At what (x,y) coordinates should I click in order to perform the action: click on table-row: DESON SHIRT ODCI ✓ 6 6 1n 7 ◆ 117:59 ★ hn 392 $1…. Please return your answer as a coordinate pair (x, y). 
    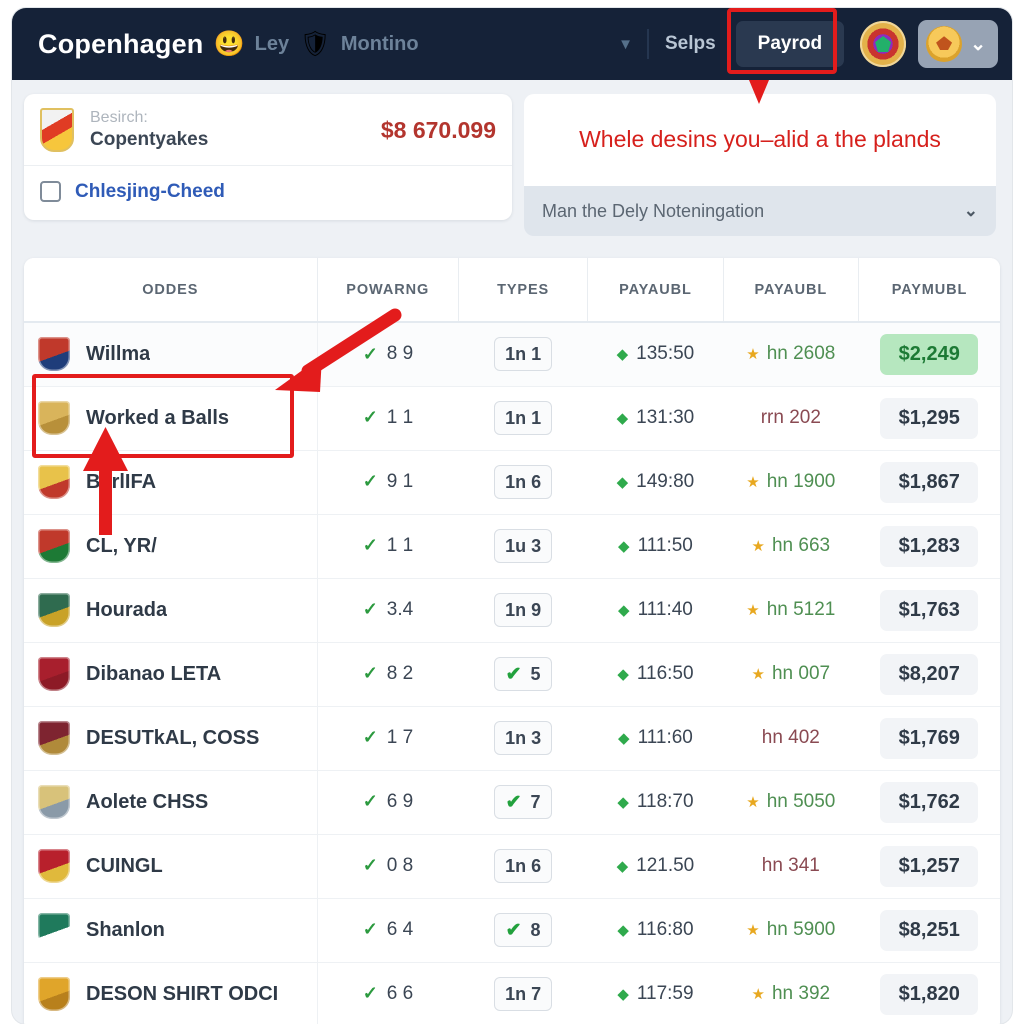
    Looking at the image, I should click on (512, 993).